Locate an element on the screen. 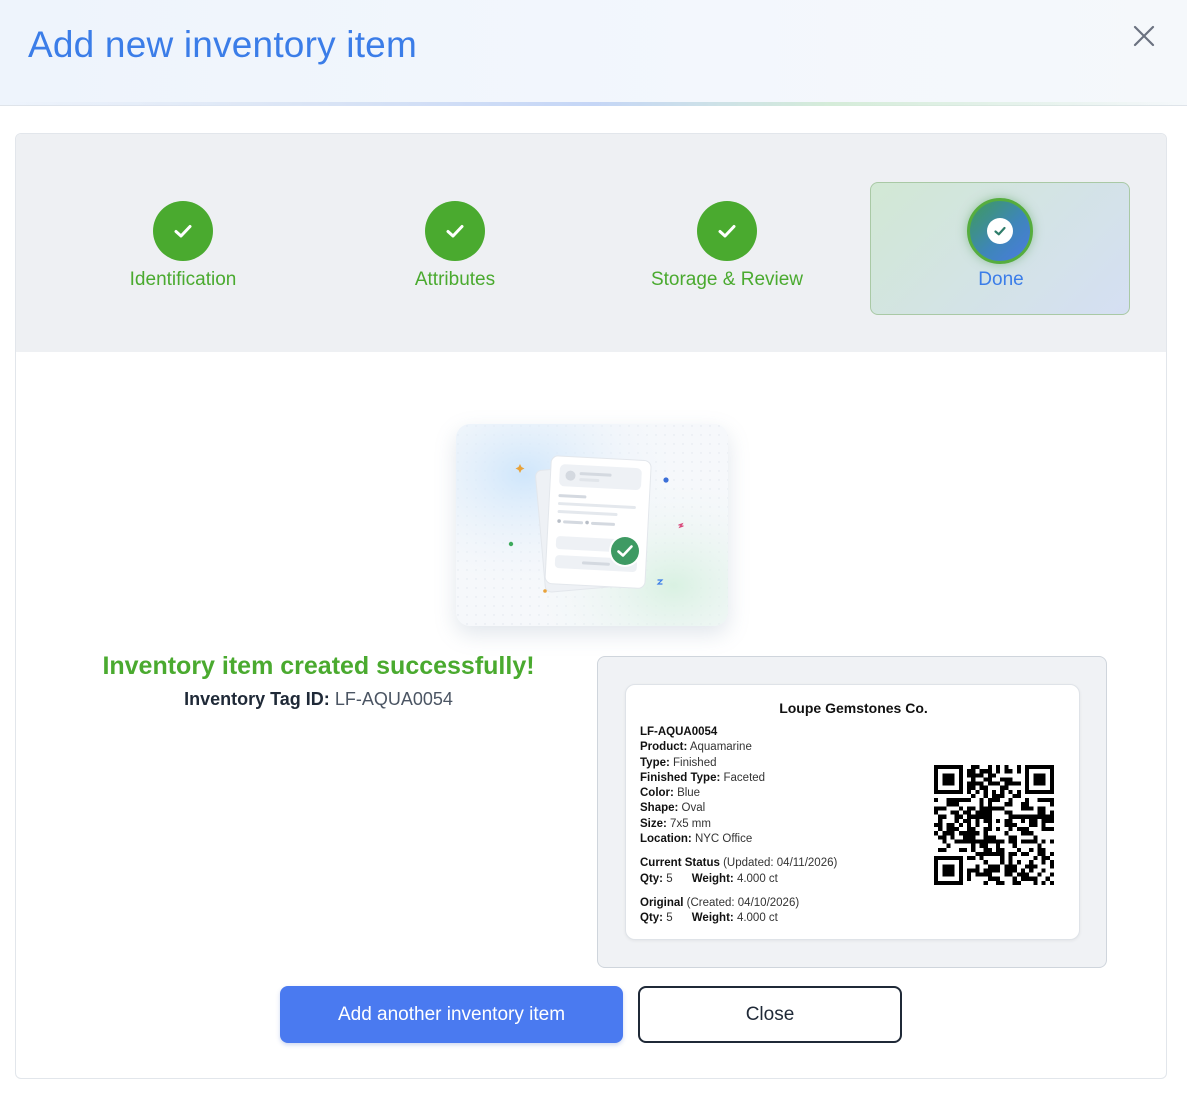 This screenshot has width=1187, height=1109. step-label: Identification is located at coordinates (183, 279).